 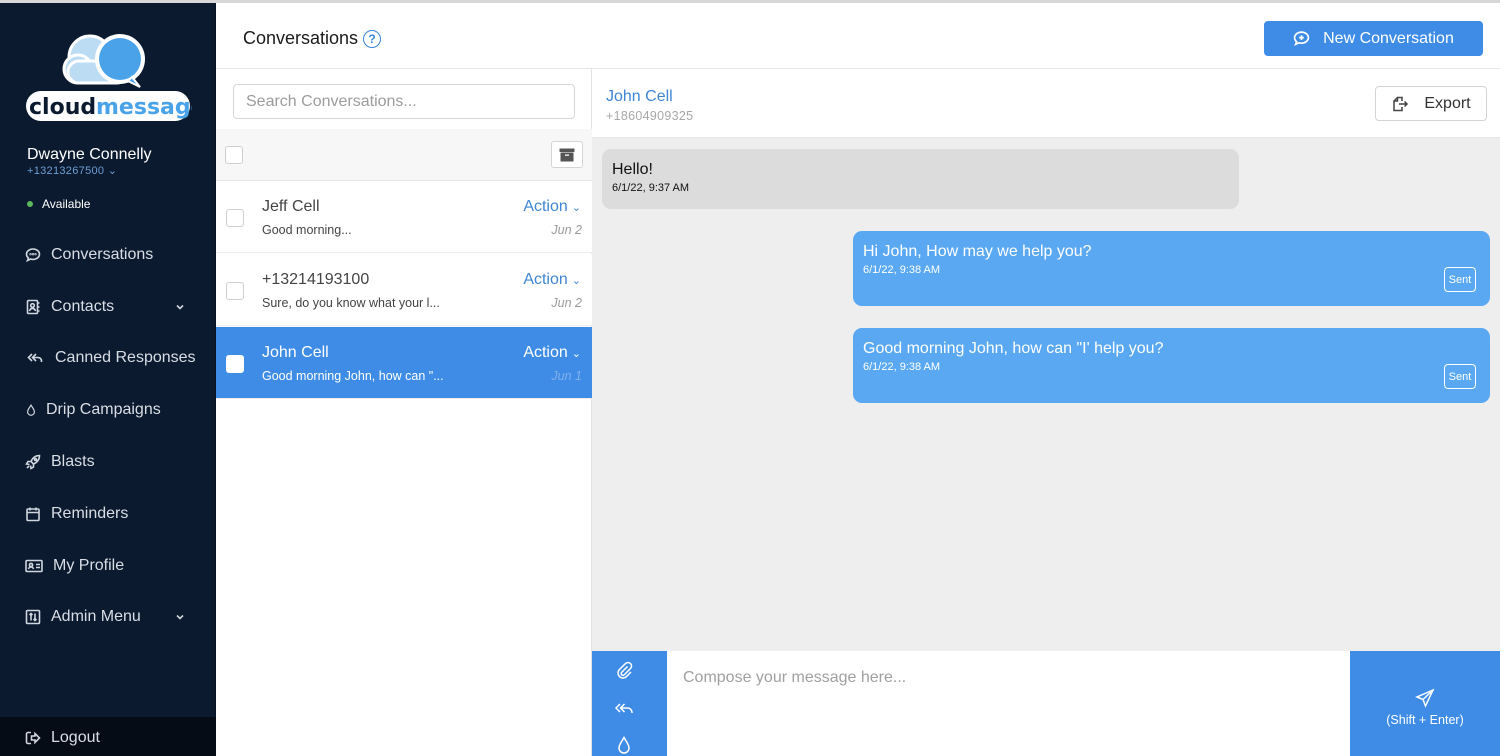 I want to click on contact-book-icon, so click(x=33, y=306).